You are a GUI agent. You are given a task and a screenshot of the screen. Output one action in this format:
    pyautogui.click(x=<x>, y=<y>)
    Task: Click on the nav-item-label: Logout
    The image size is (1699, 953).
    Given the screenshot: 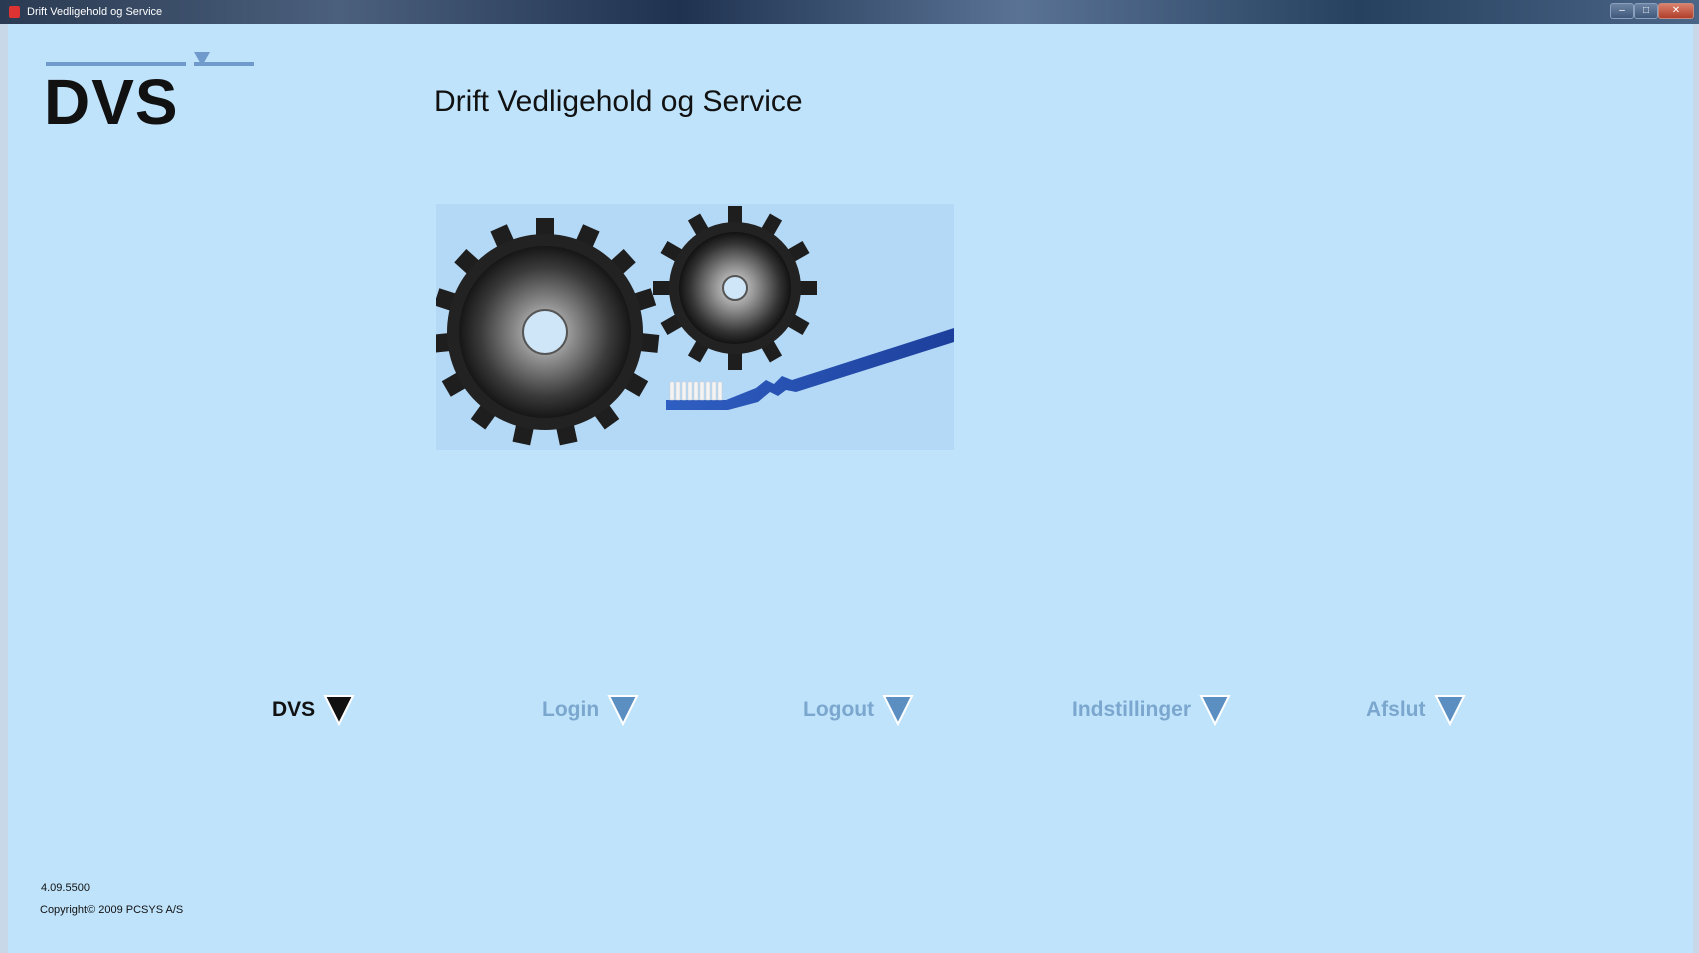 What is the action you would take?
    pyautogui.click(x=839, y=709)
    